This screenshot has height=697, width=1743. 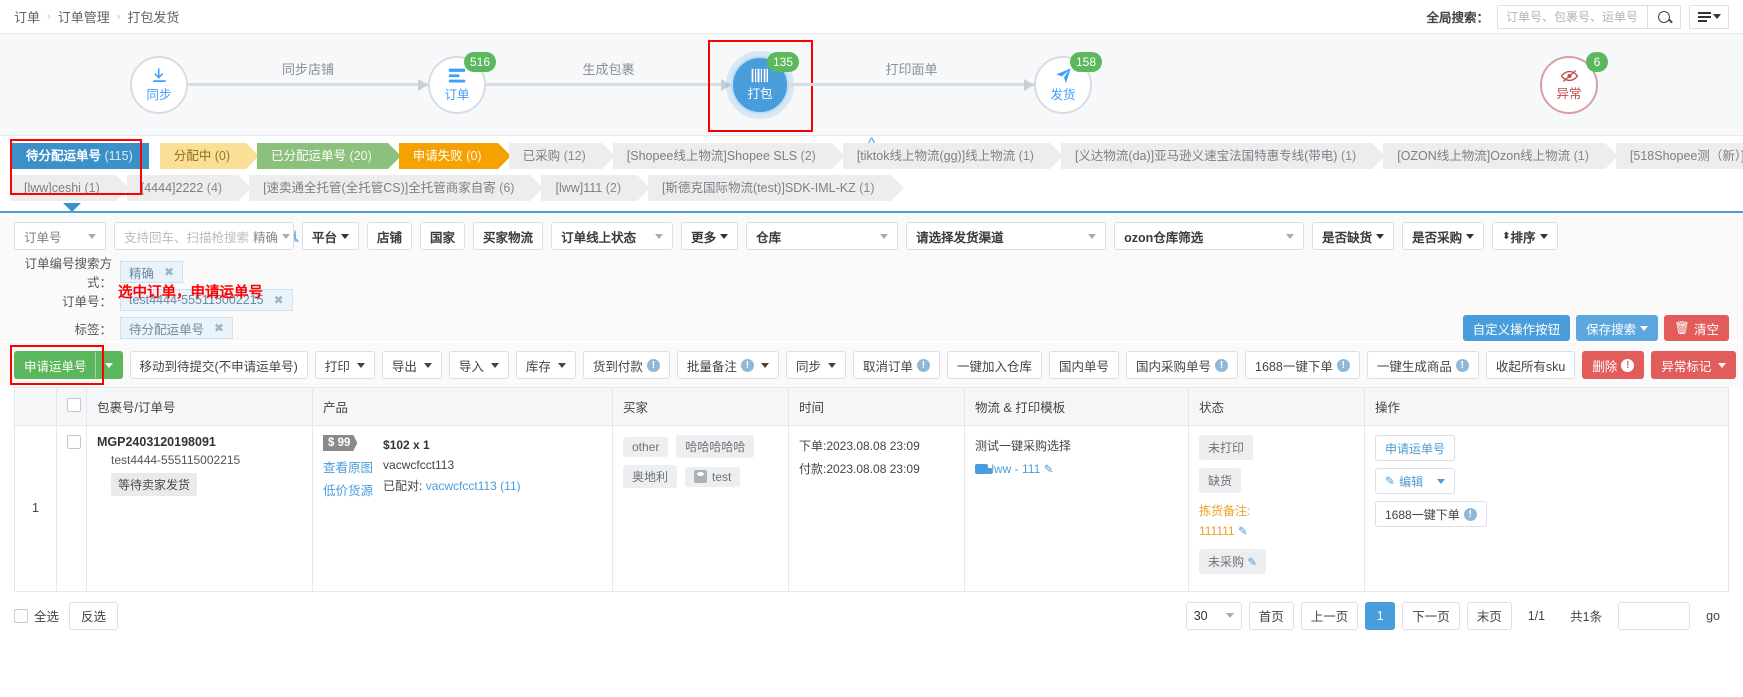 I want to click on row-checkbox, so click(x=74, y=442).